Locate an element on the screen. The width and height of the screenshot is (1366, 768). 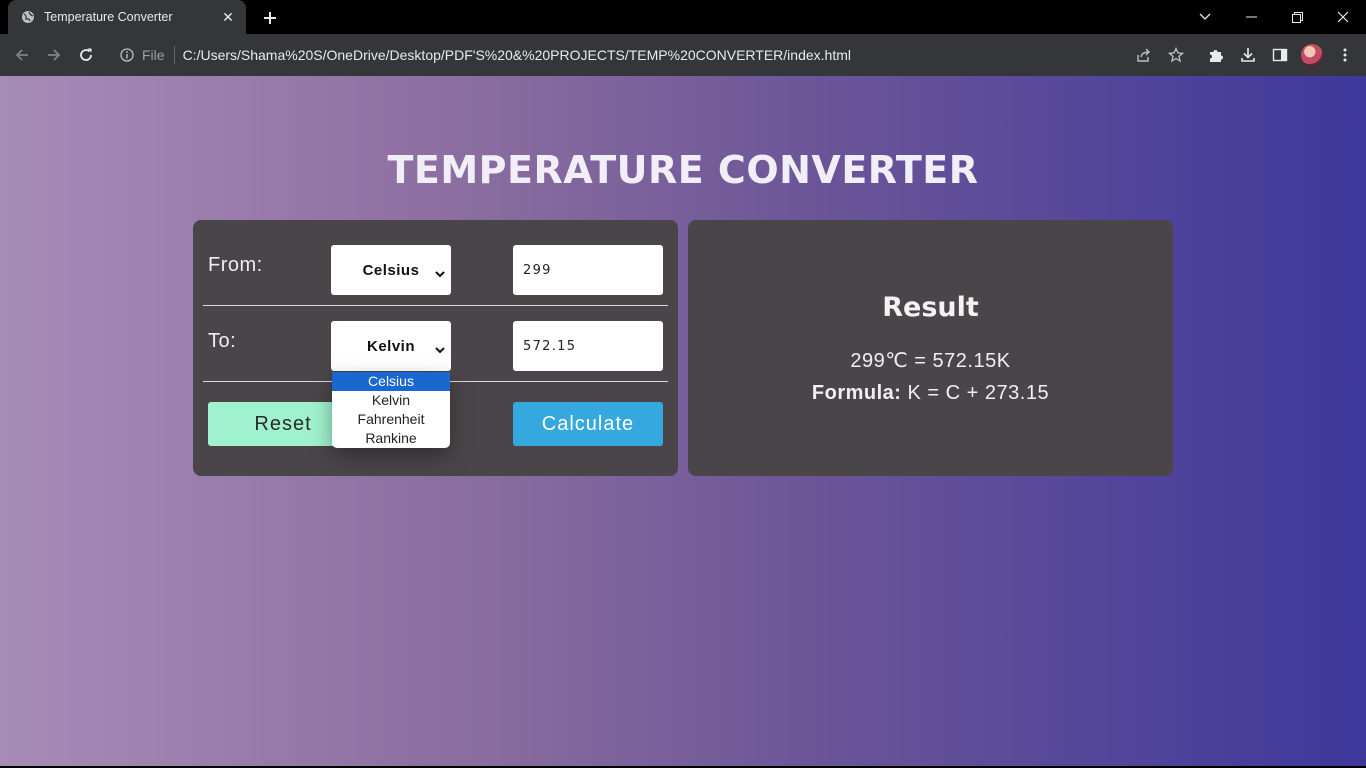
to-label: To: is located at coordinates (222, 341).